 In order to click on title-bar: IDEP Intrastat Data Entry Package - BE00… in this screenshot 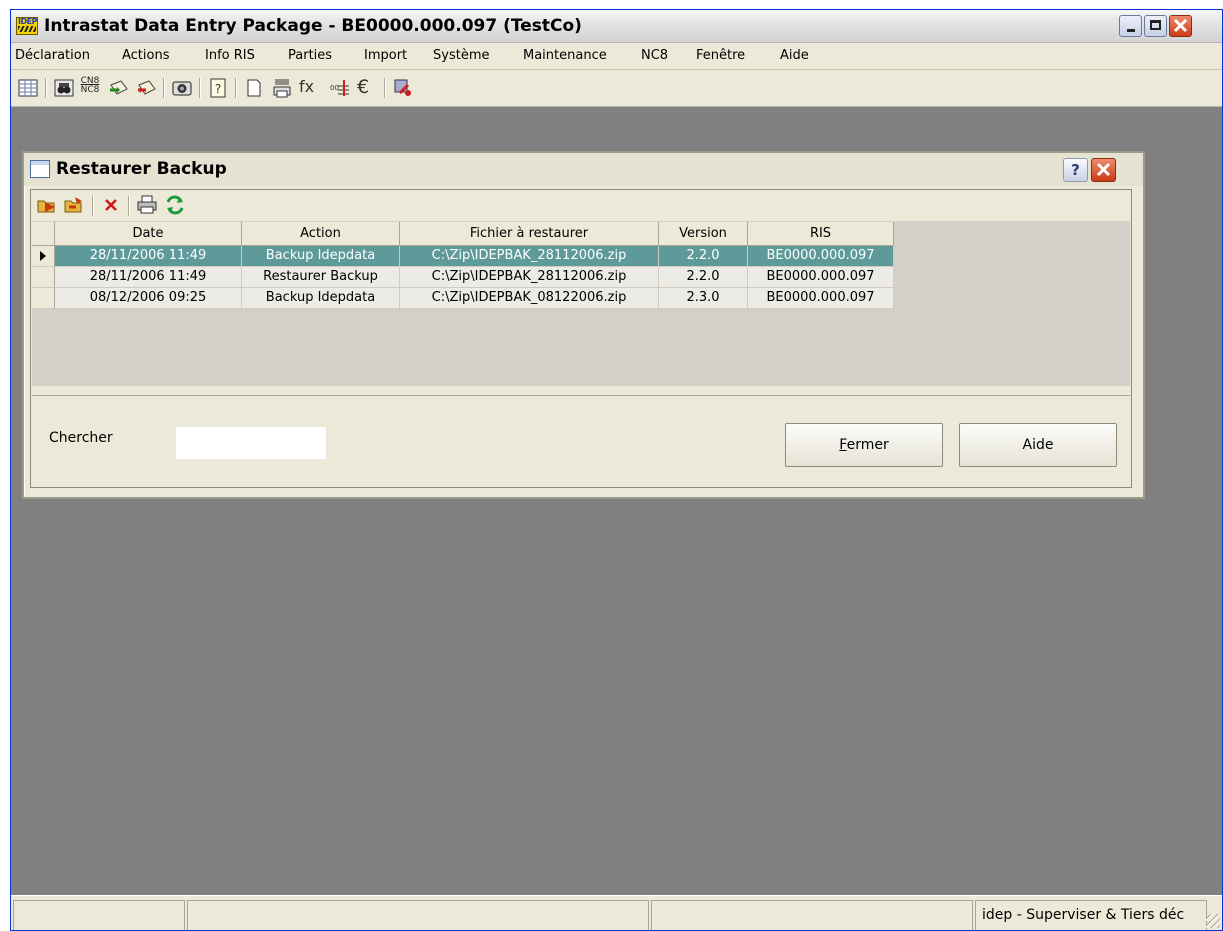, I will do `click(616, 26)`.